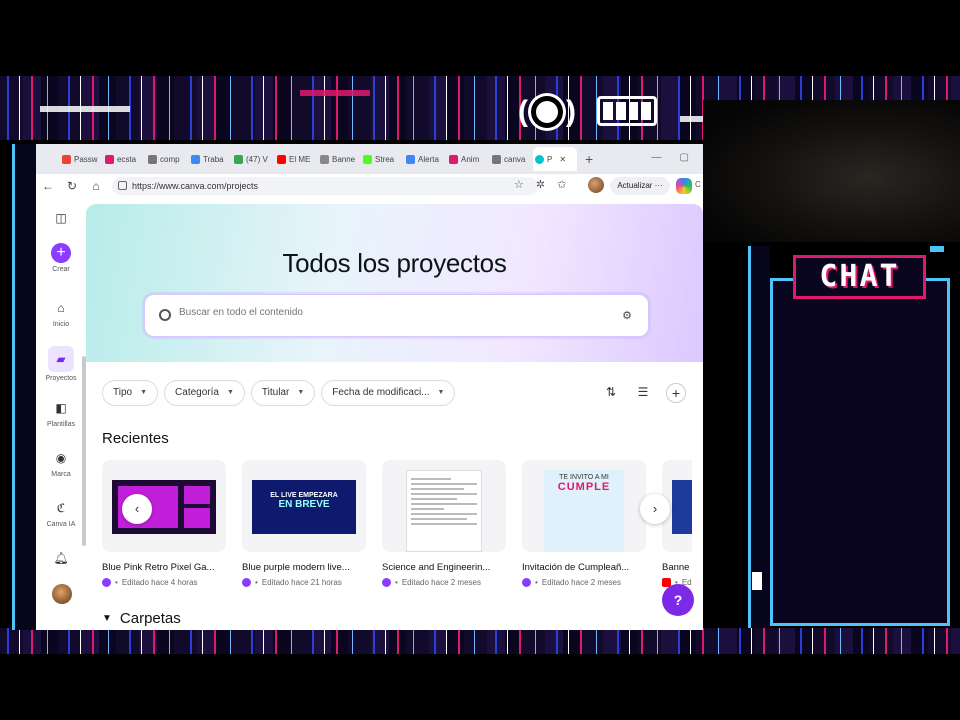  Describe the element at coordinates (547, 111) in the screenshot. I see `live-broadcast-icon: ()` at that location.